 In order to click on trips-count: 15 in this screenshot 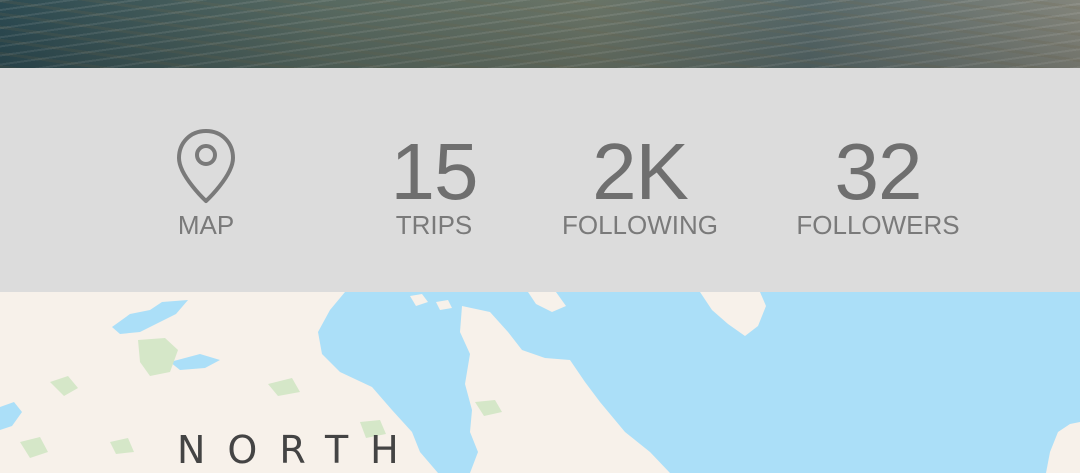, I will do `click(434, 171)`.